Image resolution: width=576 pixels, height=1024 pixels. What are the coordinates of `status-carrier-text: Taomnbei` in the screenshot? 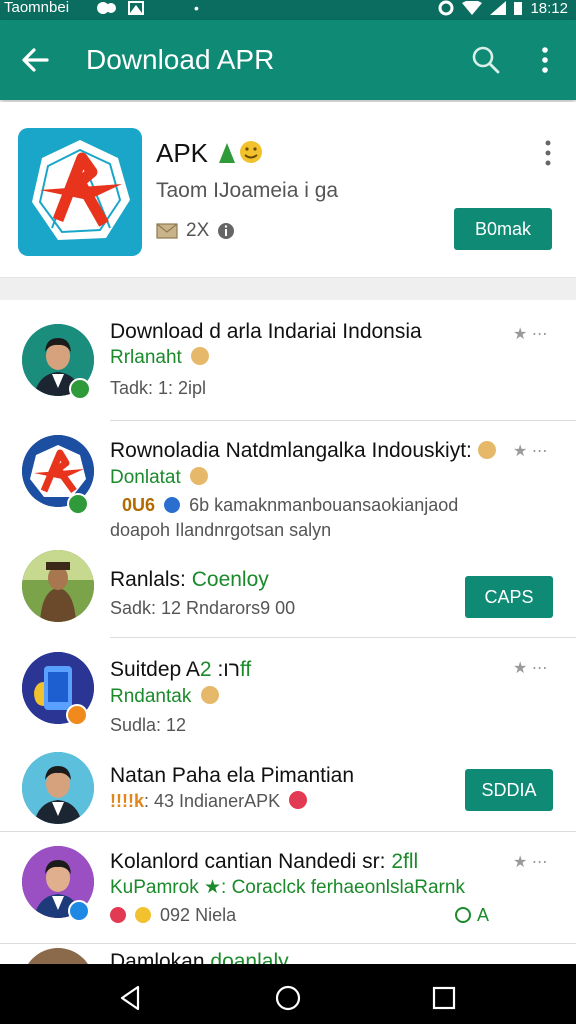 It's located at (37, 8).